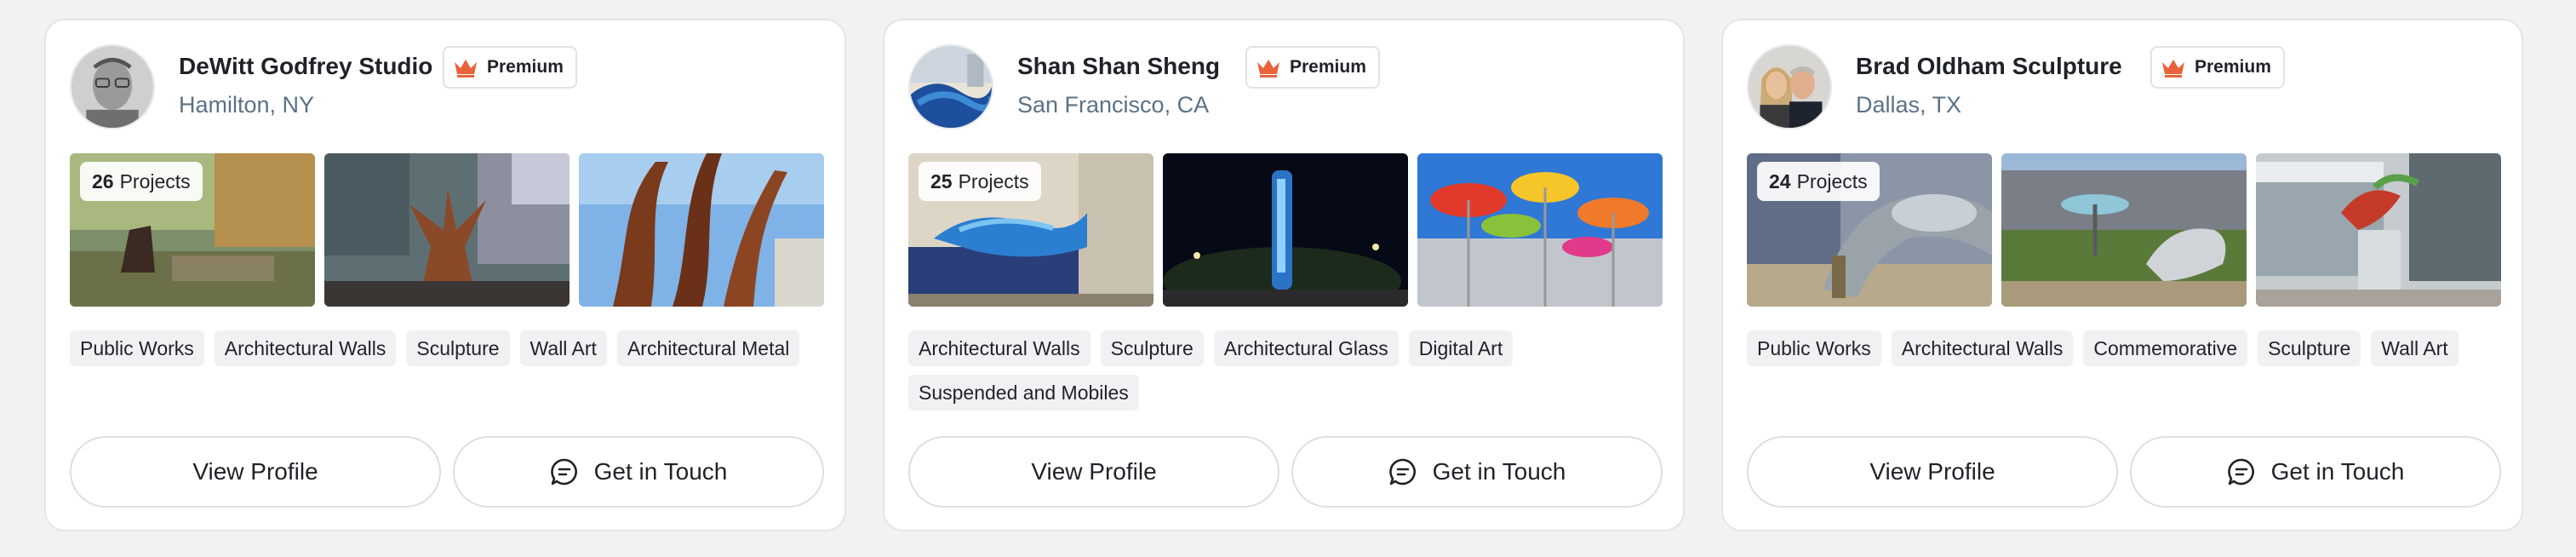 The width and height of the screenshot is (2576, 557). Describe the element at coordinates (1118, 67) in the screenshot. I see `artist-name: Shan Shan Sheng` at that location.